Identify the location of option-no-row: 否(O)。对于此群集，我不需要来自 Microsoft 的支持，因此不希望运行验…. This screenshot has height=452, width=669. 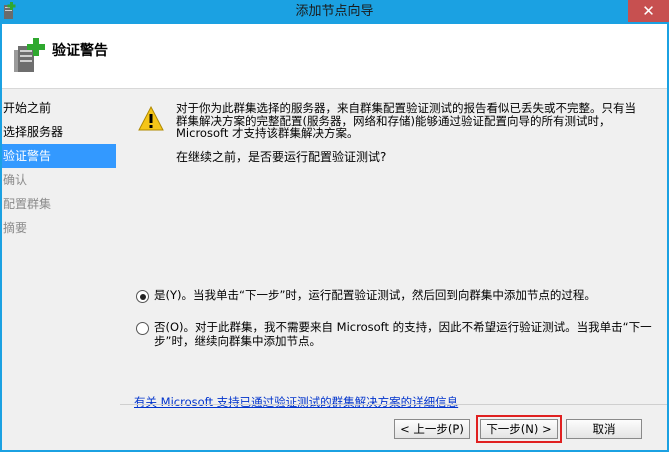
(395, 334).